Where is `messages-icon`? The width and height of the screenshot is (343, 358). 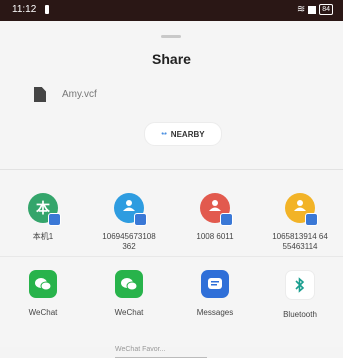 messages-icon is located at coordinates (215, 284).